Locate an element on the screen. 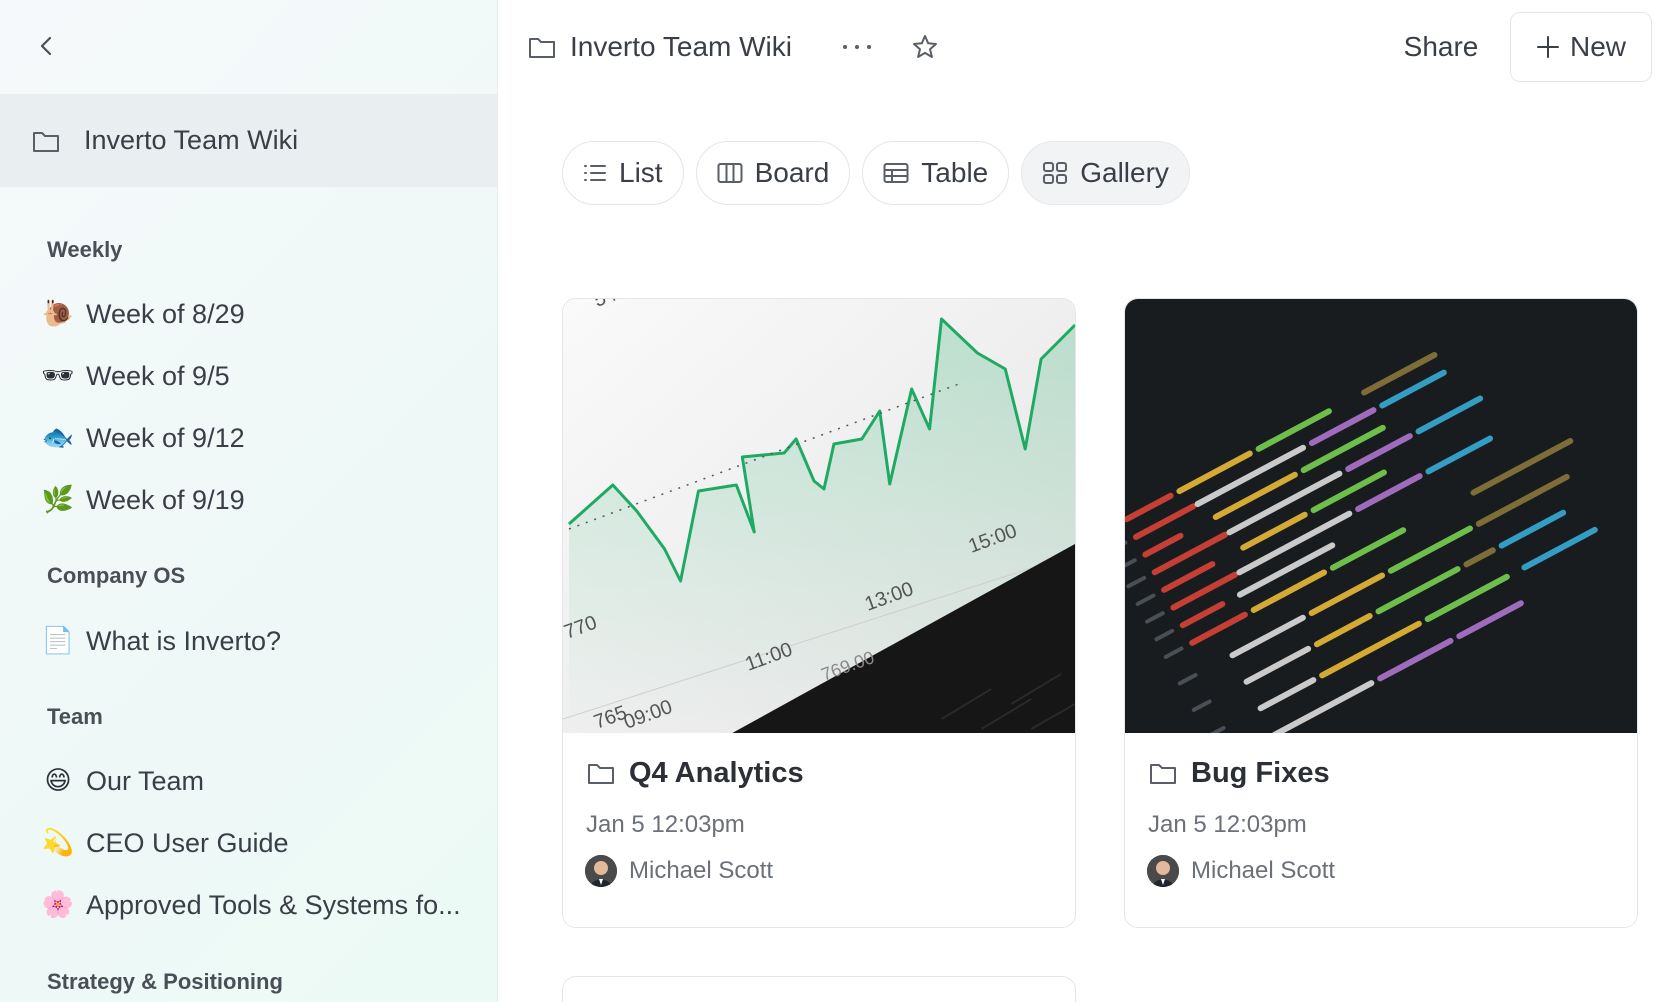 This screenshot has width=1660, height=1002. breadcrumb-label: Inverto Team Wiki is located at coordinates (681, 46).